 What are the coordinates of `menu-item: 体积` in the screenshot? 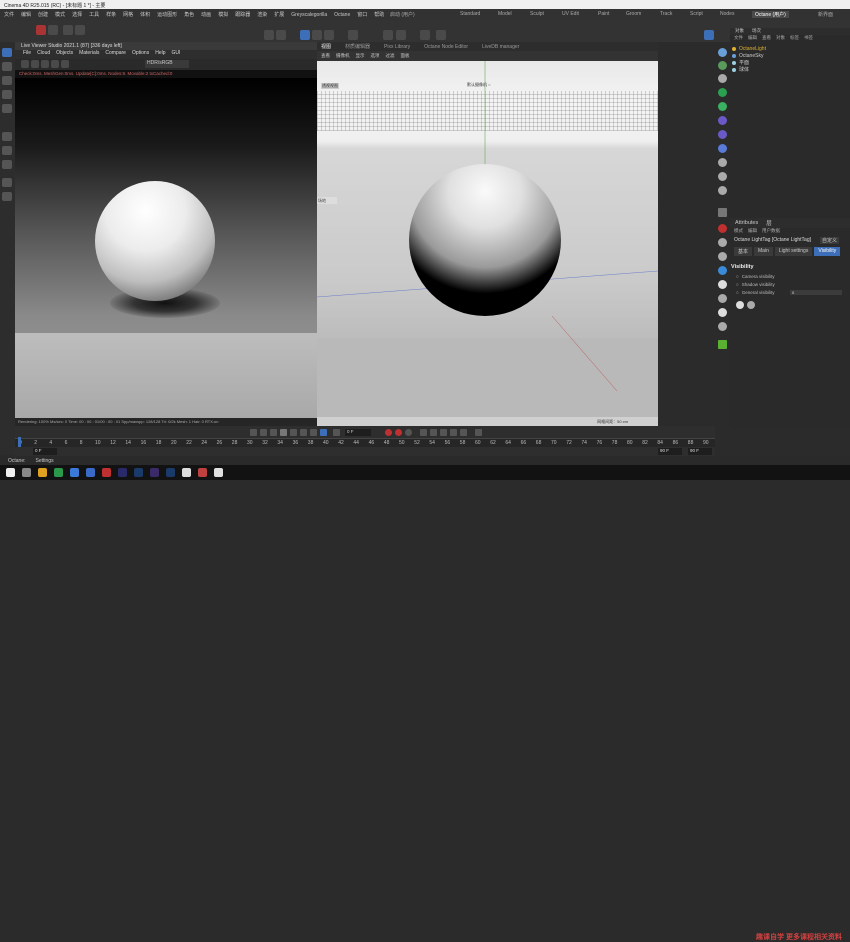 It's located at (145, 14).